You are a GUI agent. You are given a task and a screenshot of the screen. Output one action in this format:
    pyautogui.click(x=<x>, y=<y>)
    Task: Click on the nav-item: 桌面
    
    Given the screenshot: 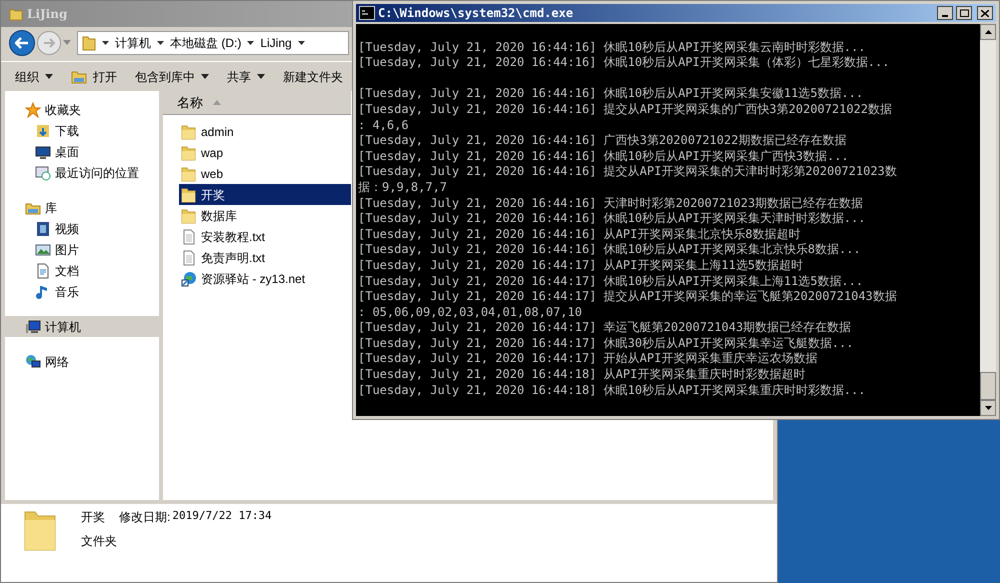 What is the action you would take?
    pyautogui.click(x=82, y=151)
    